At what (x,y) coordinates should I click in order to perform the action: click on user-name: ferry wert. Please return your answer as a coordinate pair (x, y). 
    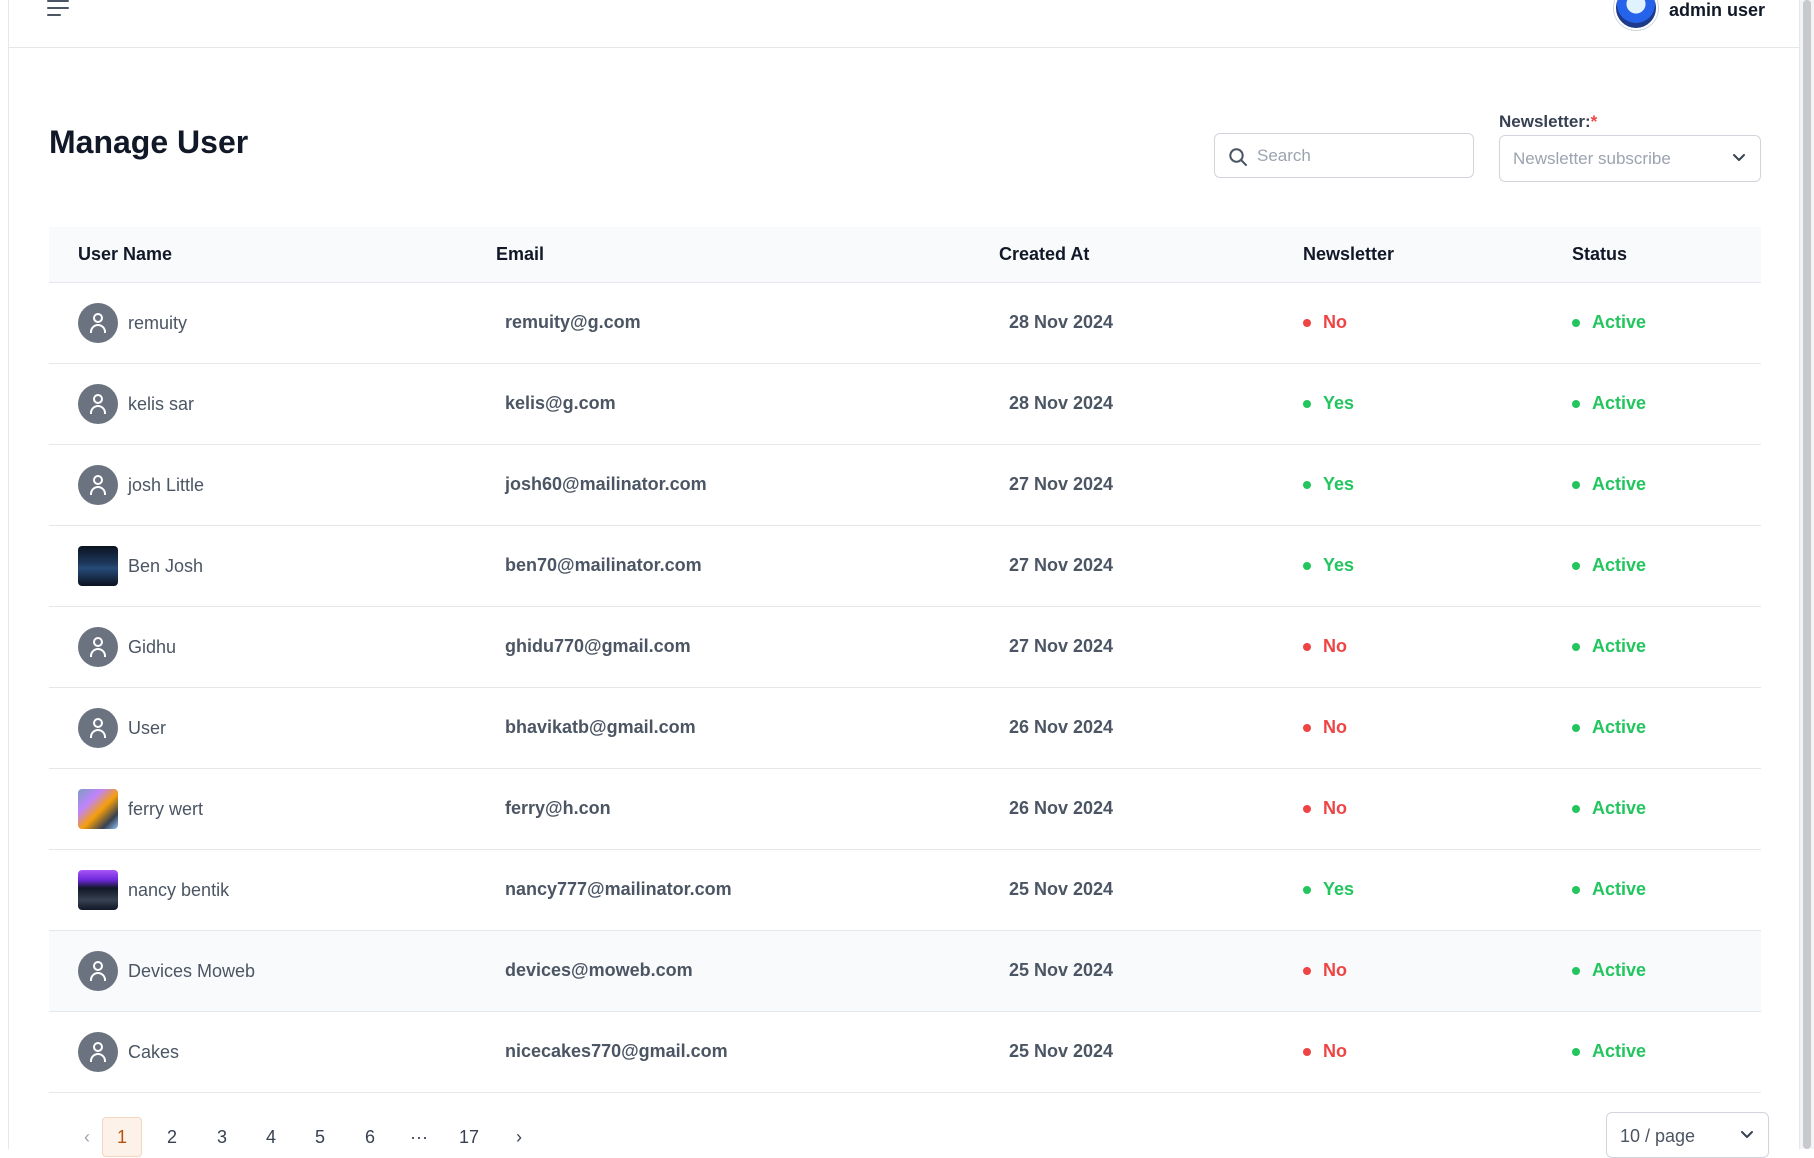
    Looking at the image, I should click on (166, 808).